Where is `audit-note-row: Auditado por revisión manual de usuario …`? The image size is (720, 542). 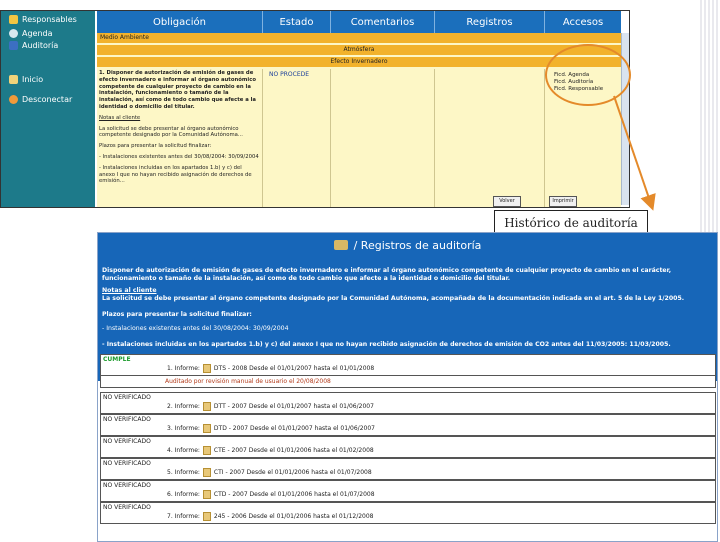 audit-note-row: Auditado por revisión manual de usuario … is located at coordinates (408, 382).